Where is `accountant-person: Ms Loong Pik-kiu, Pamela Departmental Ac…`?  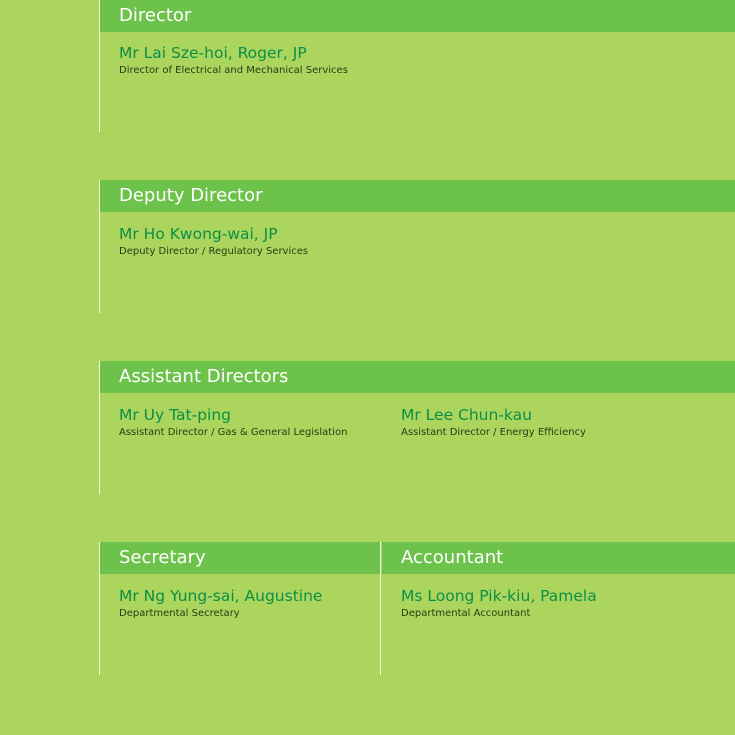 accountant-person: Ms Loong Pik-kiu, Pamela Departmental Ac… is located at coordinates (499, 603).